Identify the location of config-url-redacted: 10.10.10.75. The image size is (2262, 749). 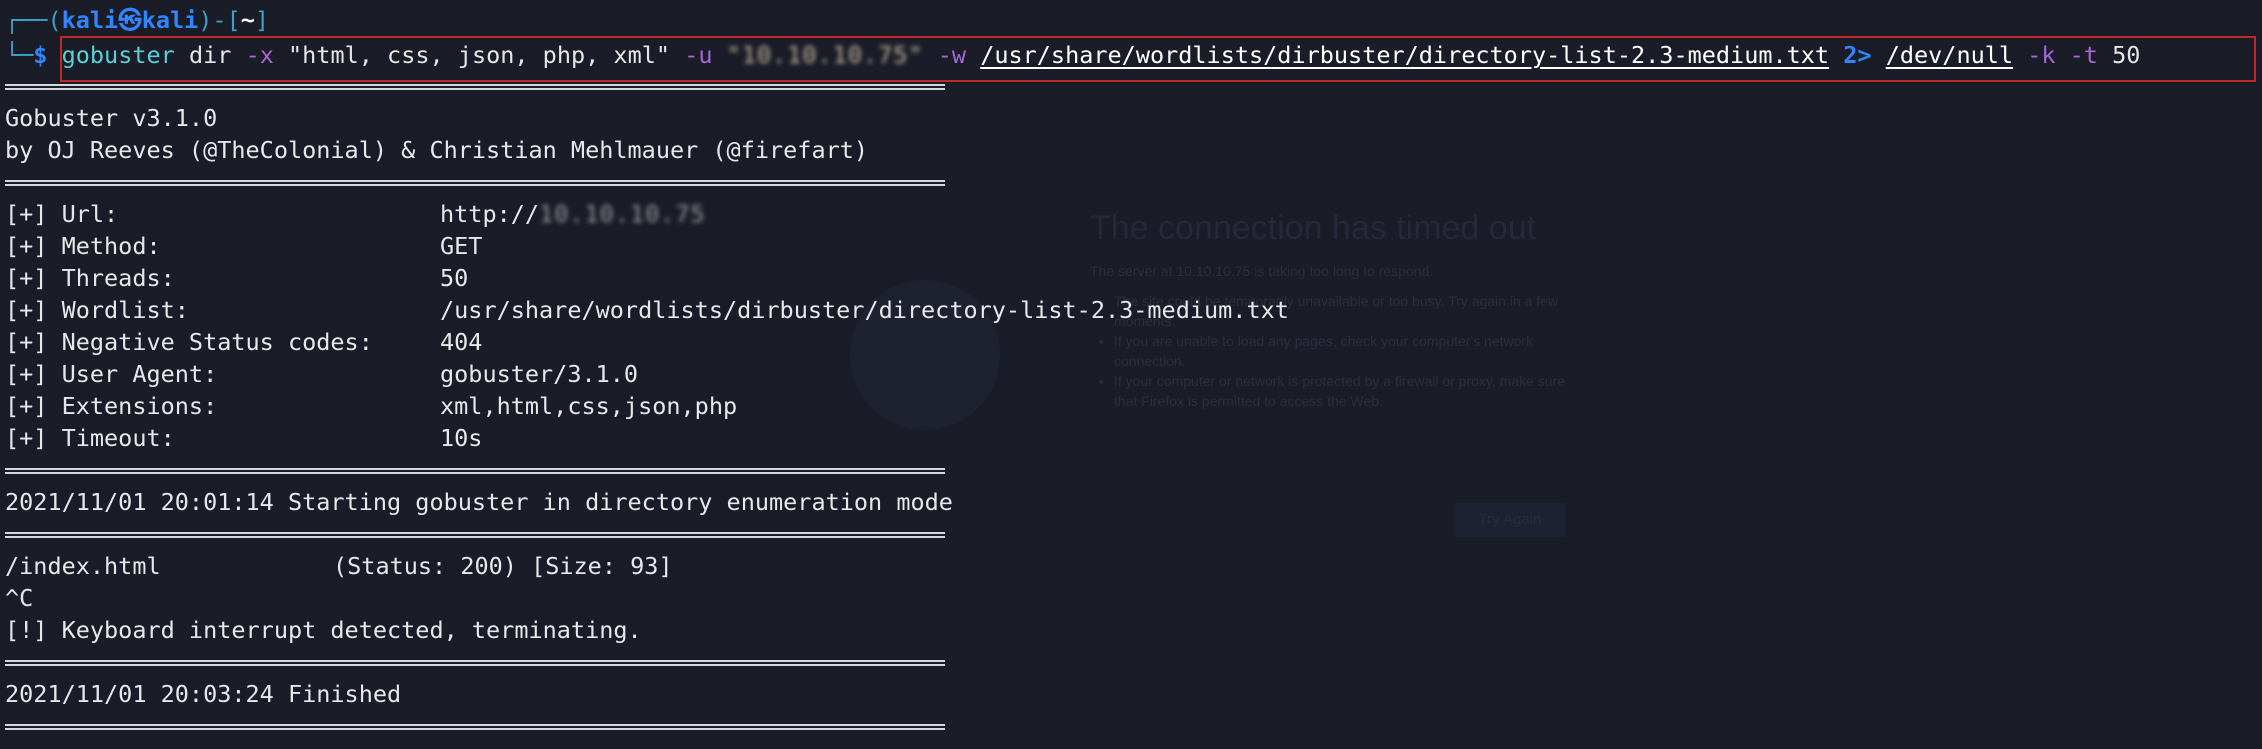
(622, 214).